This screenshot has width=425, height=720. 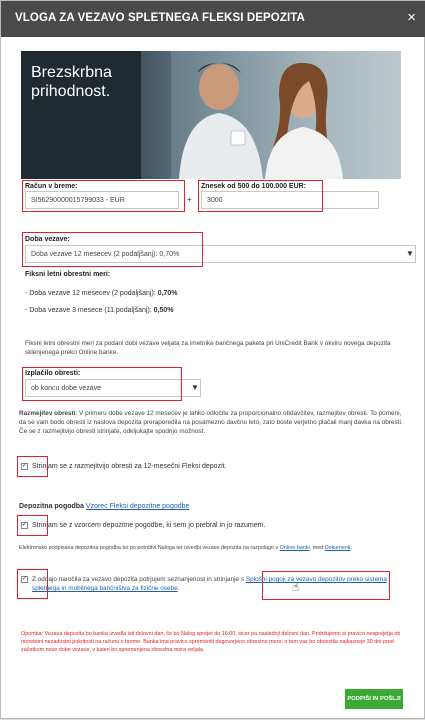 I want to click on sign-and-send-button: PODPIŠI IN POŠLJI, so click(x=374, y=699).